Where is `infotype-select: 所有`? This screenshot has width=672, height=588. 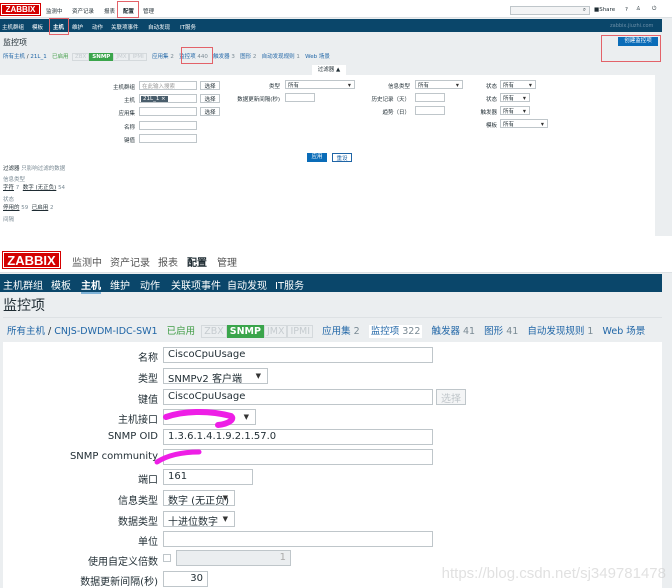 infotype-select: 所有 is located at coordinates (439, 84).